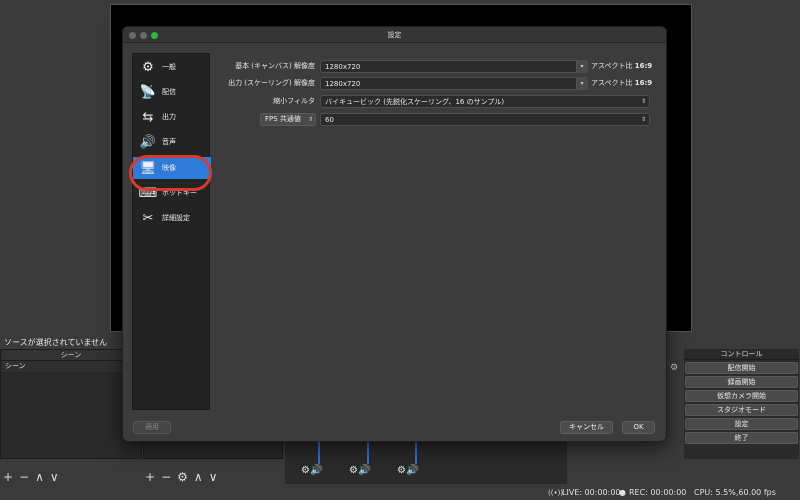 This screenshot has width=800, height=500. Describe the element at coordinates (31, 477) in the screenshot. I see `scenes-toolbar: + − ∧ ∨` at that location.